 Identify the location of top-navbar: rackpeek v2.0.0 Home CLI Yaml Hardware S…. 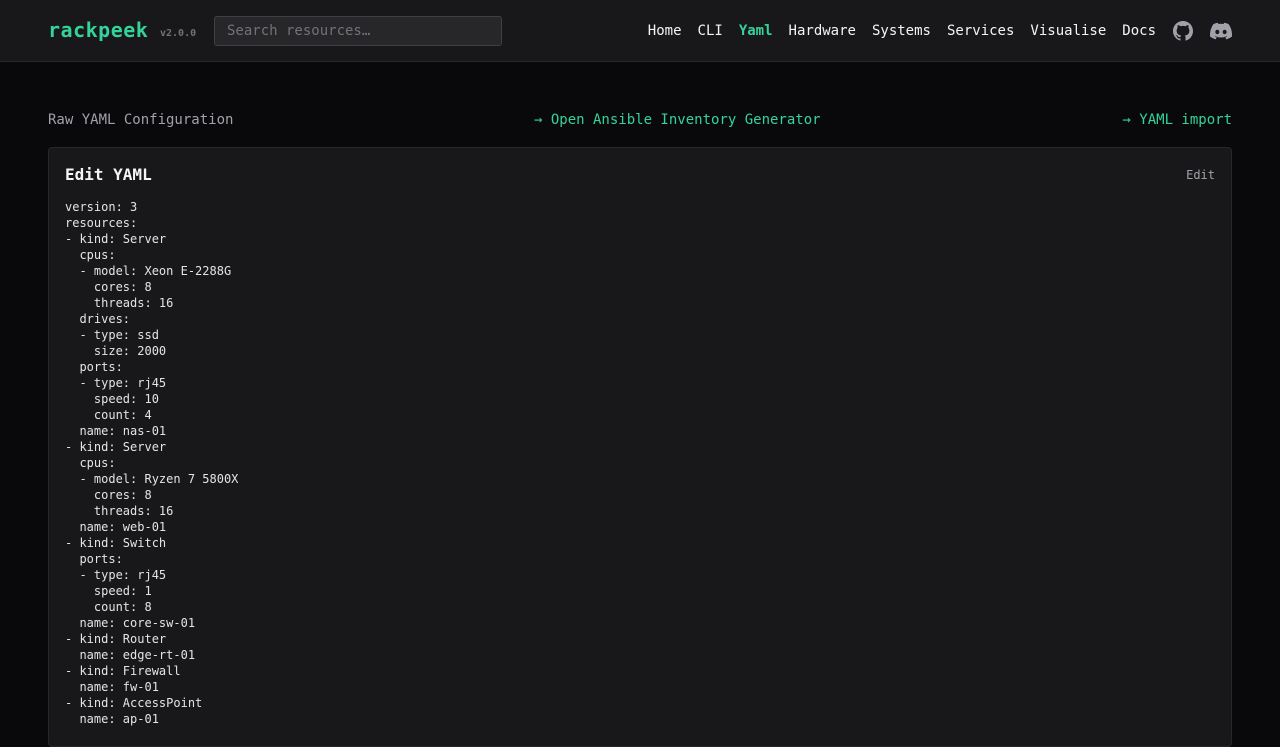
(640, 31).